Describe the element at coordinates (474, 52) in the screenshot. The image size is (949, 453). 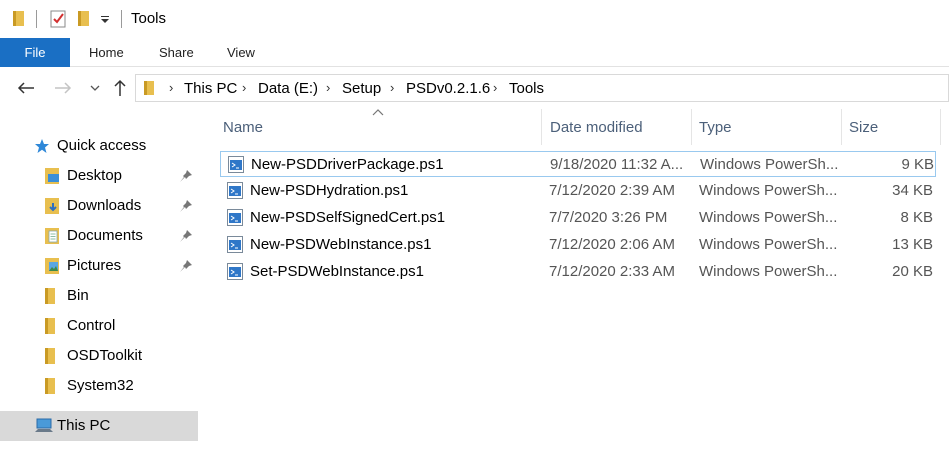
I see `ribbon-tabs: File Home Share View` at that location.